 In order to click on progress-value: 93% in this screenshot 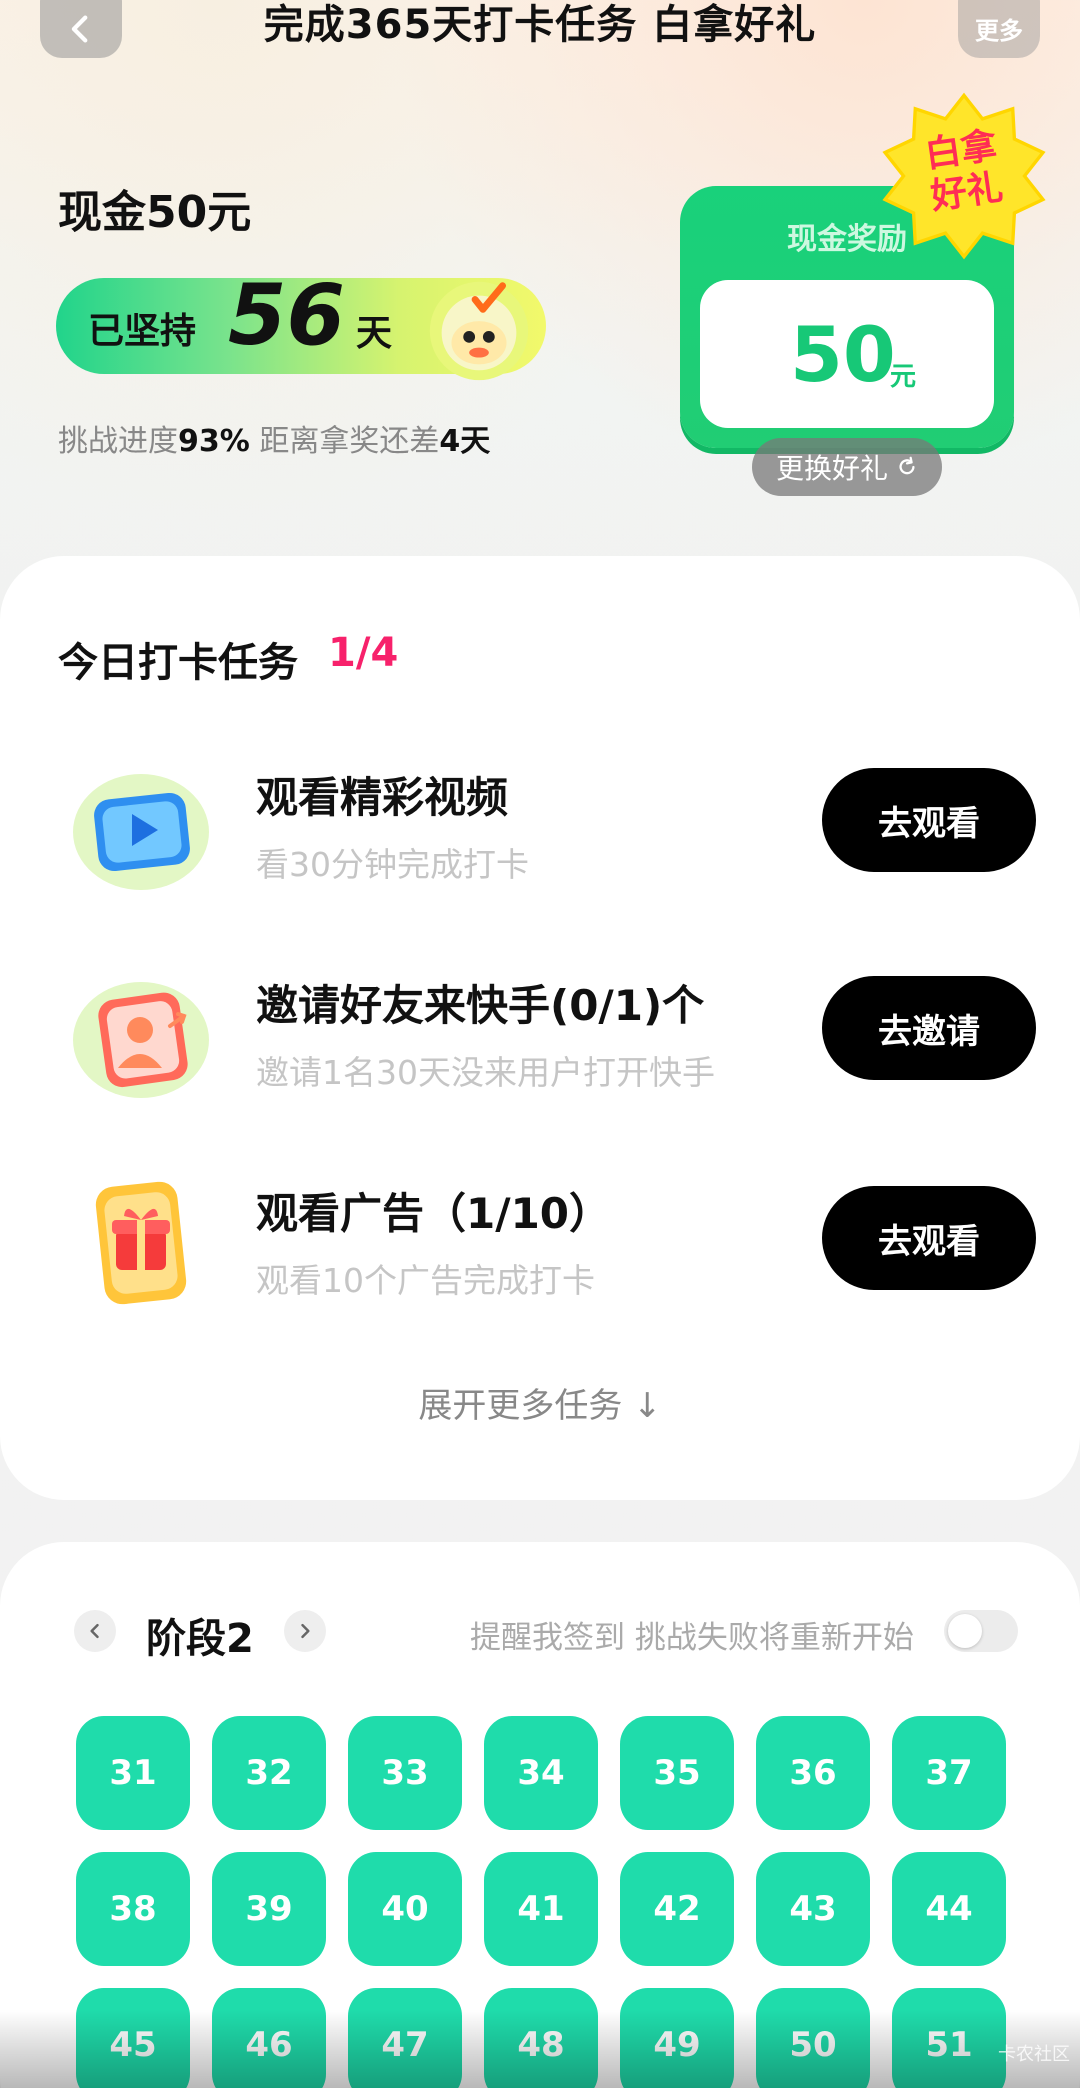, I will do `click(214, 441)`.